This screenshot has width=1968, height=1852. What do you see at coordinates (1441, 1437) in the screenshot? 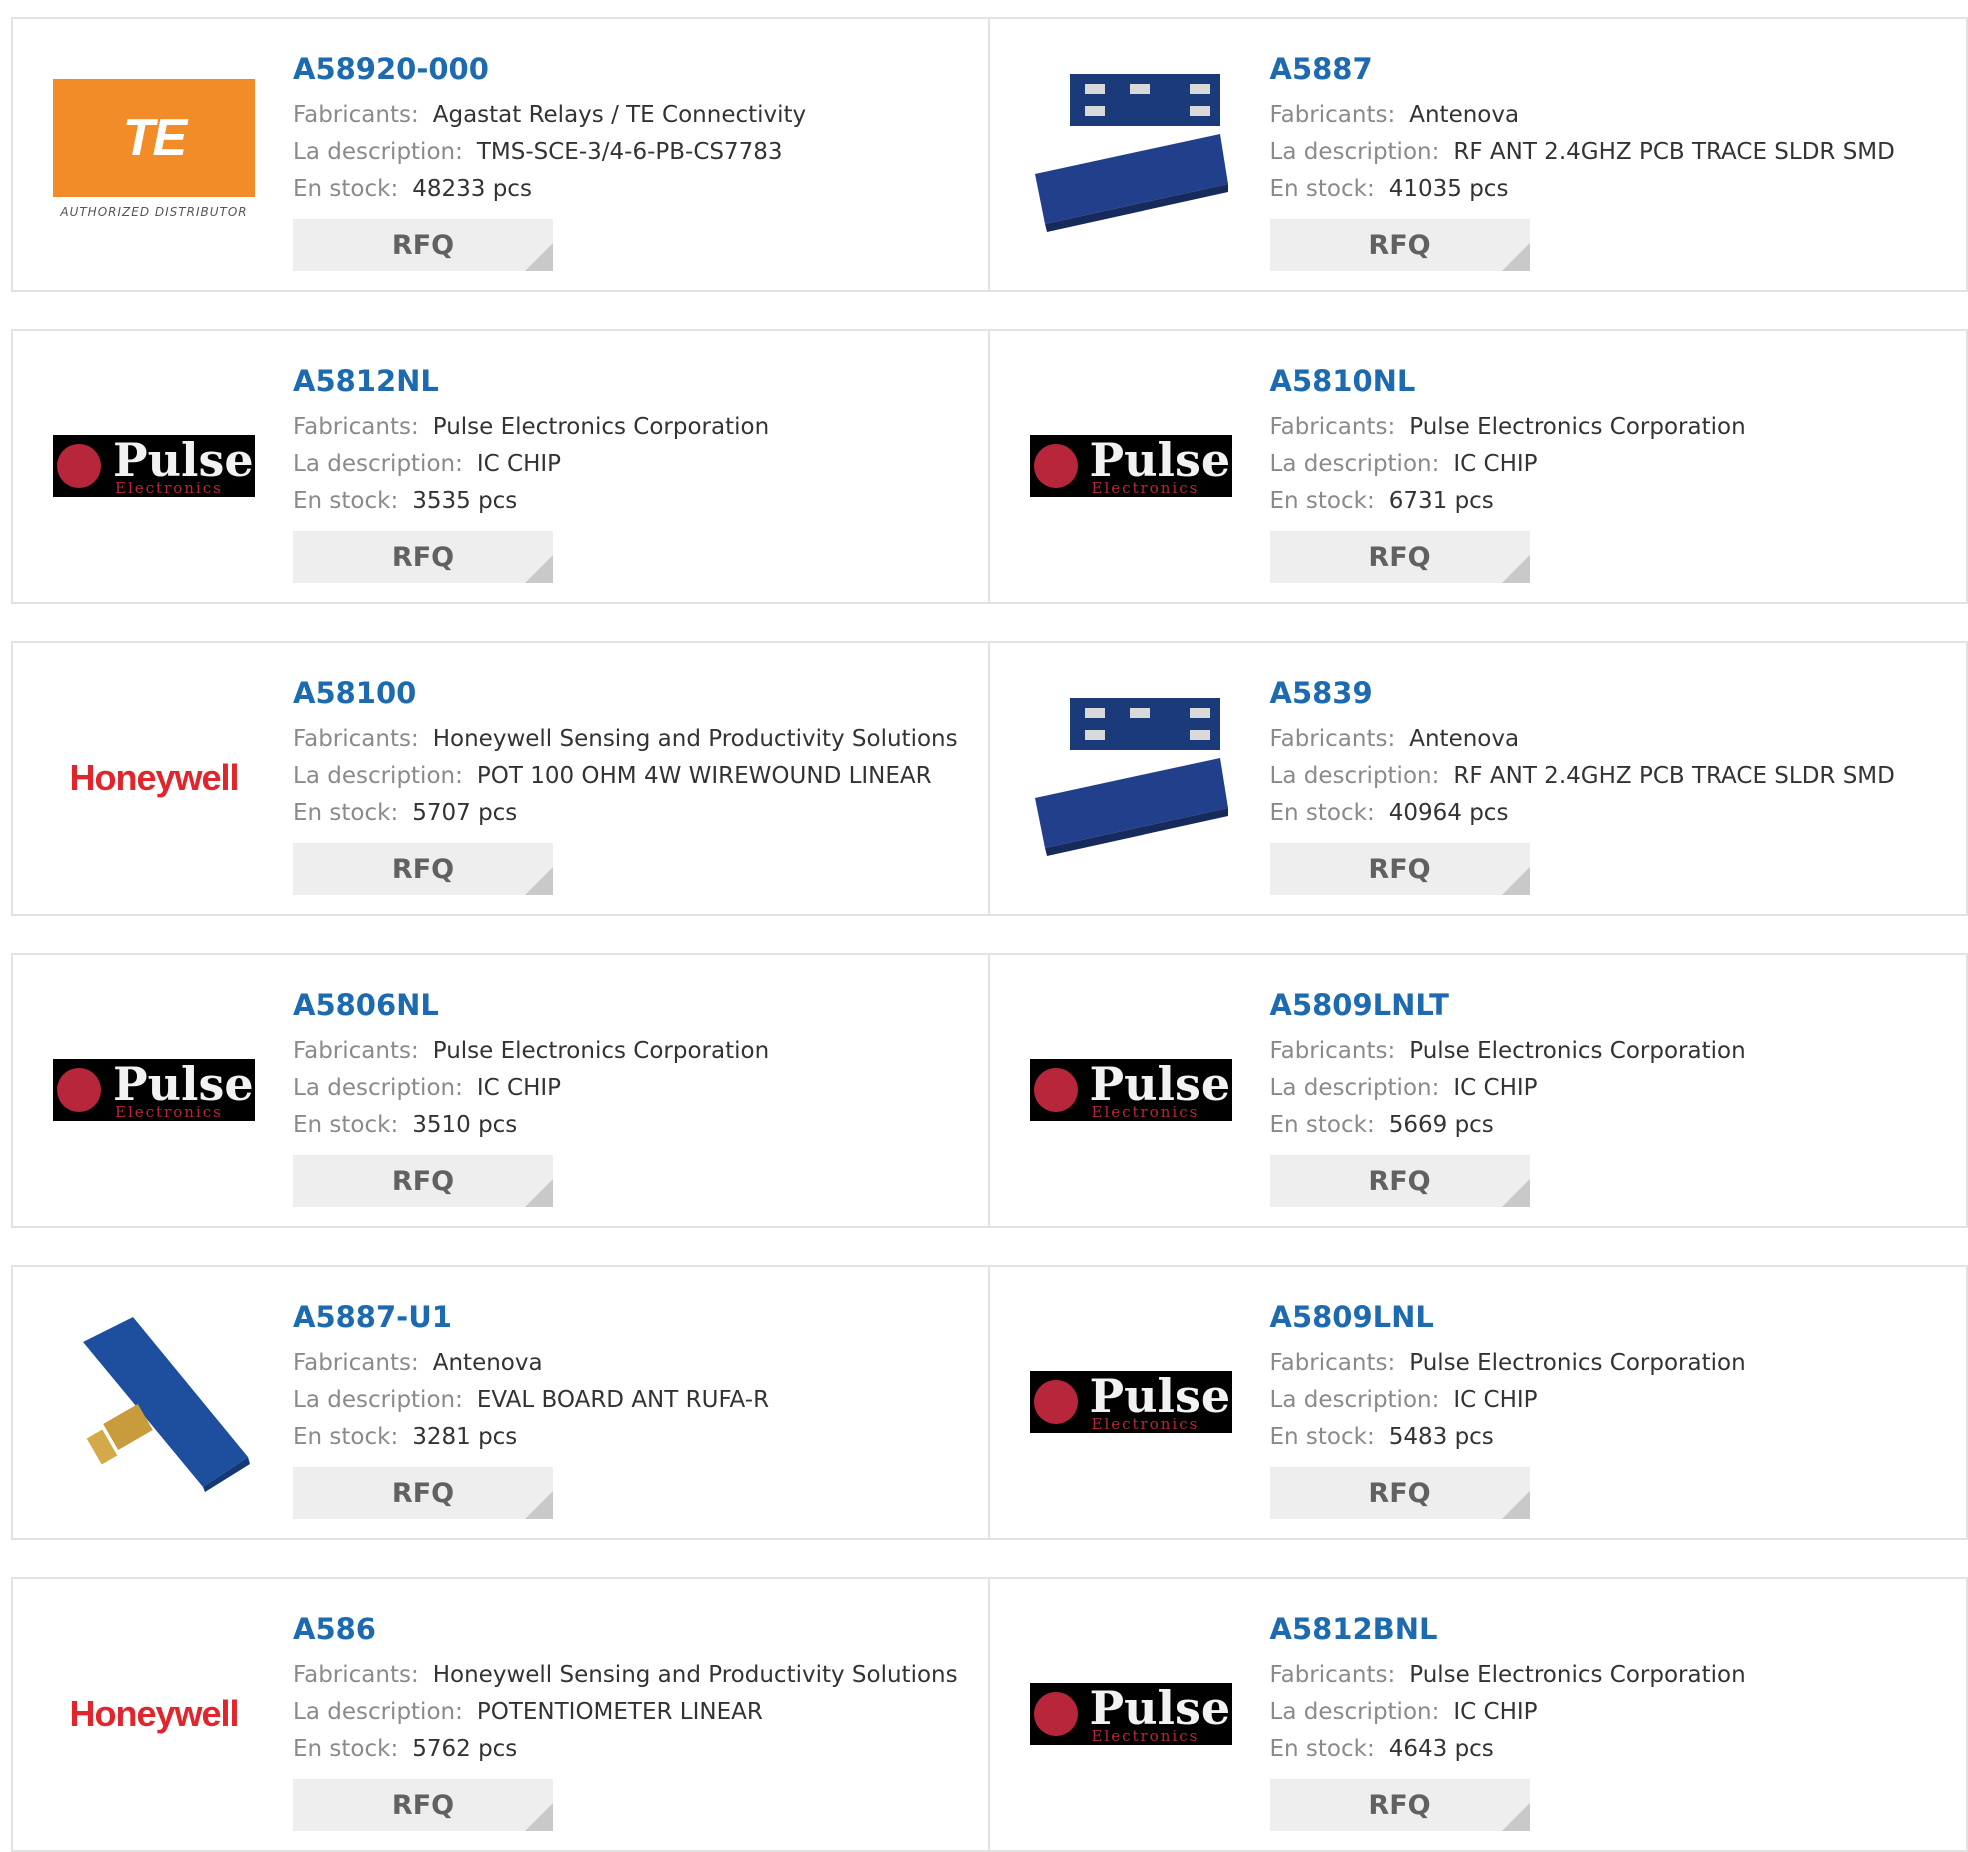
I see `stock-value: 5483 pcs` at bounding box center [1441, 1437].